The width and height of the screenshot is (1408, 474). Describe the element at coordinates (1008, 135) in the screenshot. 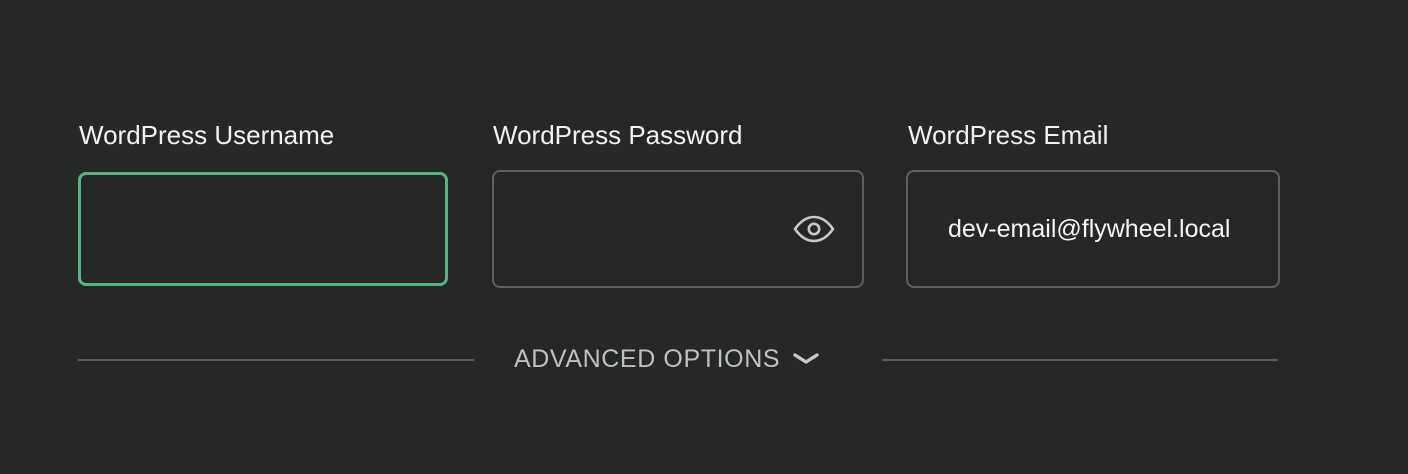

I see `email-label: WordPress Email` at that location.